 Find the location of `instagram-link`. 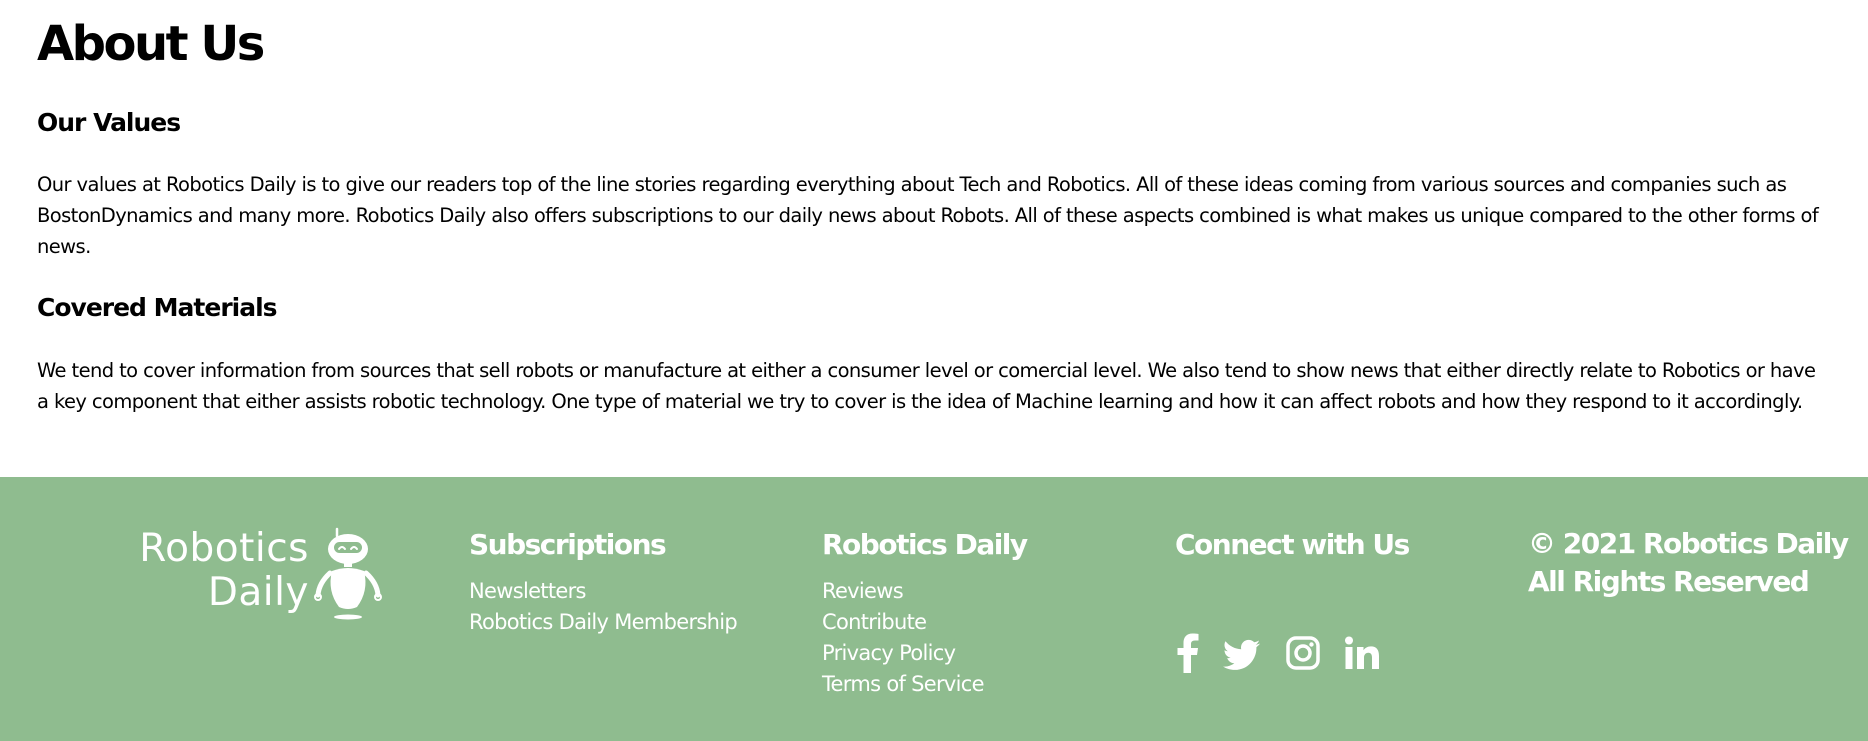

instagram-link is located at coordinates (1303, 653).